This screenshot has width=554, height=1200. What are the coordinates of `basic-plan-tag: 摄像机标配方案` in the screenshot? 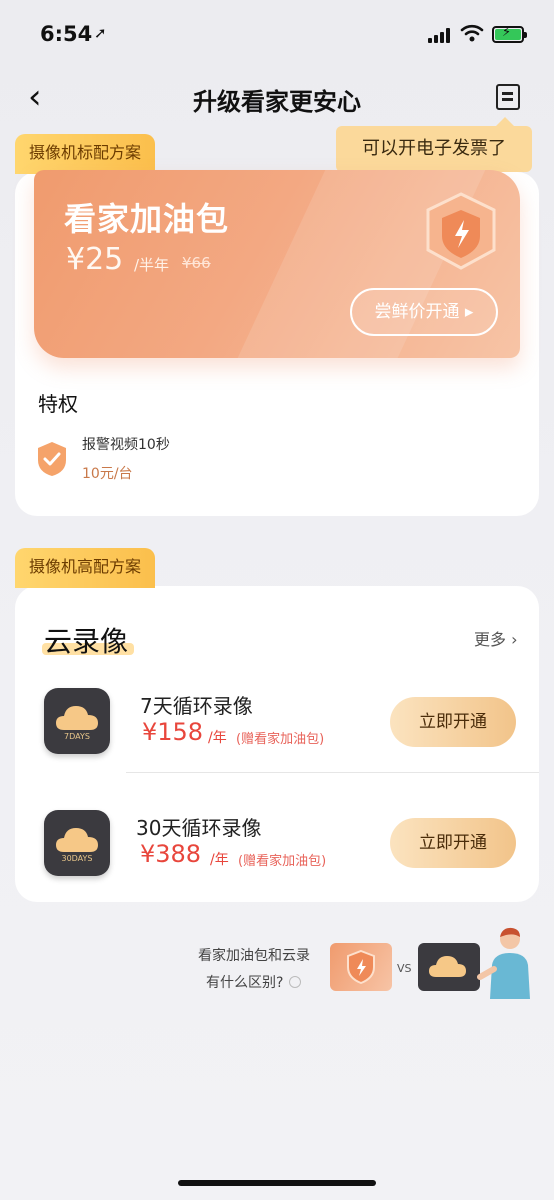 It's located at (85, 154).